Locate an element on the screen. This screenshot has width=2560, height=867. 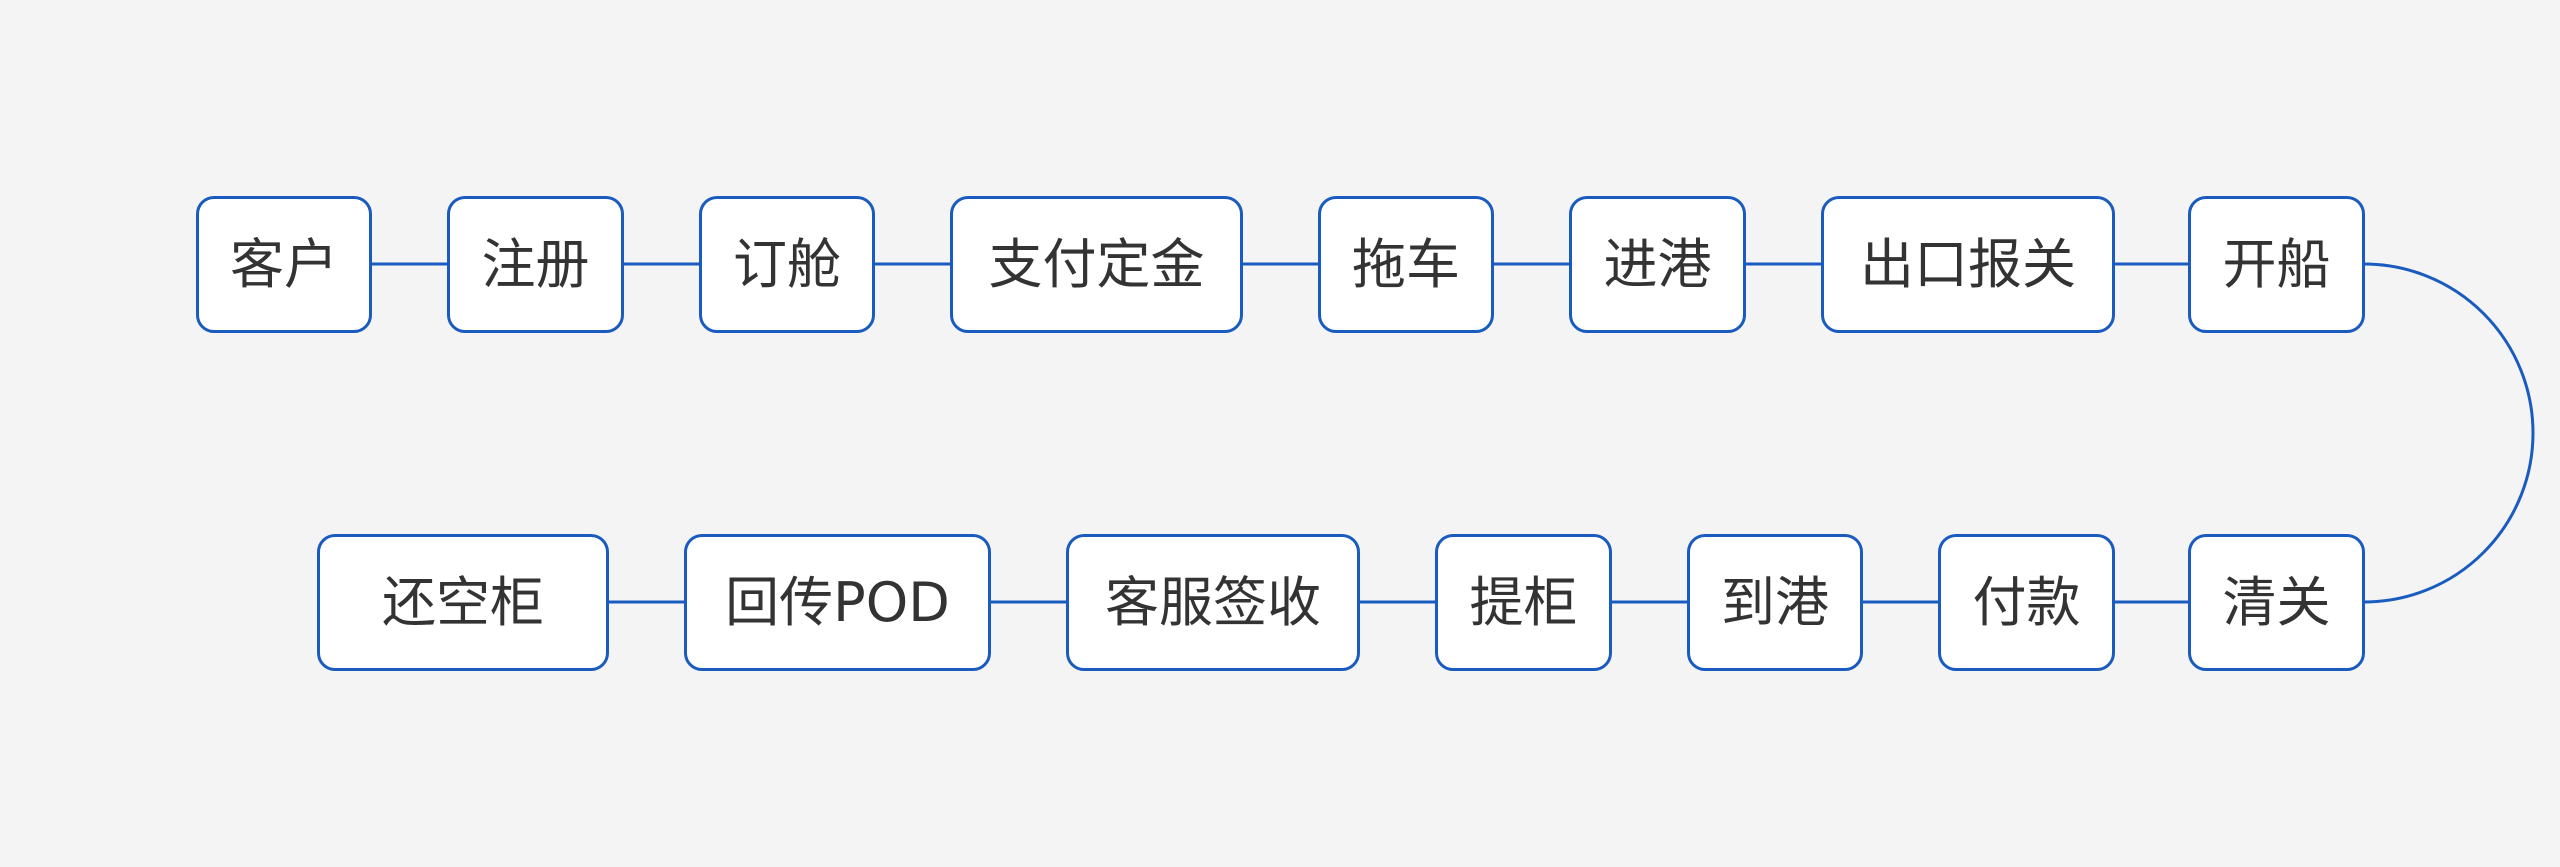
node-label: 回传POD is located at coordinates (837, 602).